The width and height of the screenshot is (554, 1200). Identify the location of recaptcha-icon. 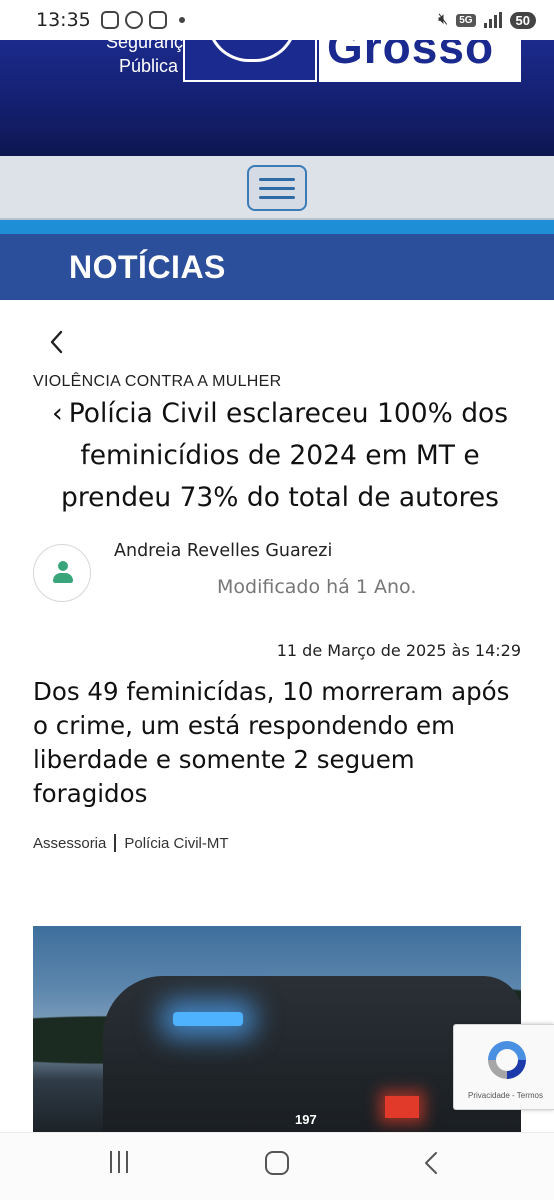
(507, 1060).